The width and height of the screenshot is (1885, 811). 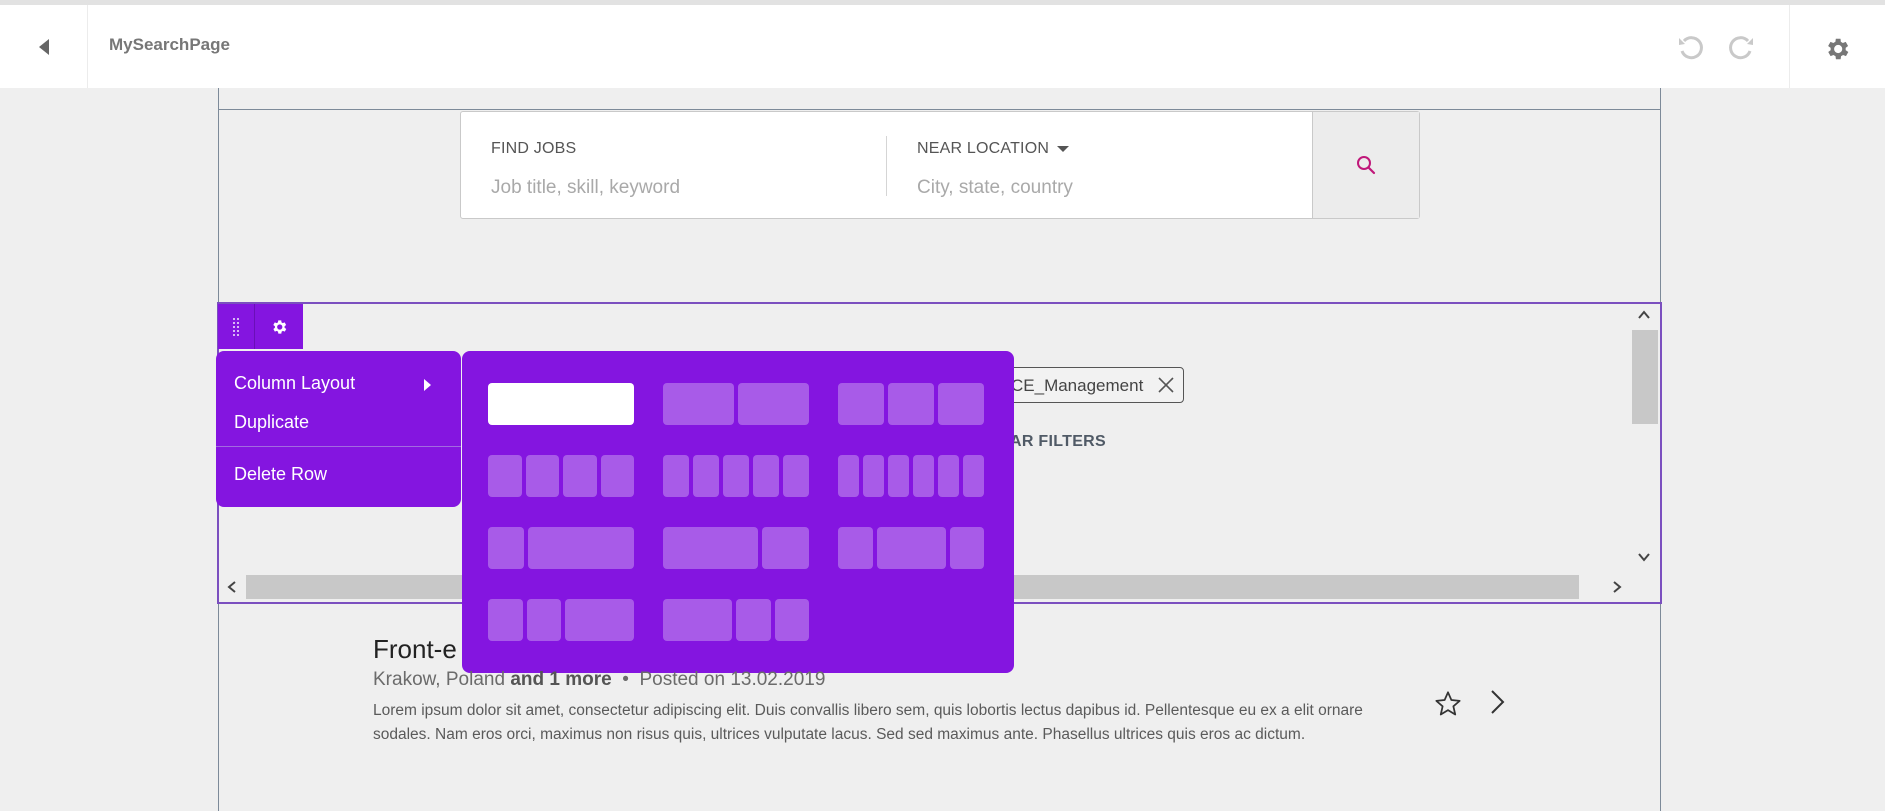 I want to click on job-title: Front-e, so click(x=415, y=649).